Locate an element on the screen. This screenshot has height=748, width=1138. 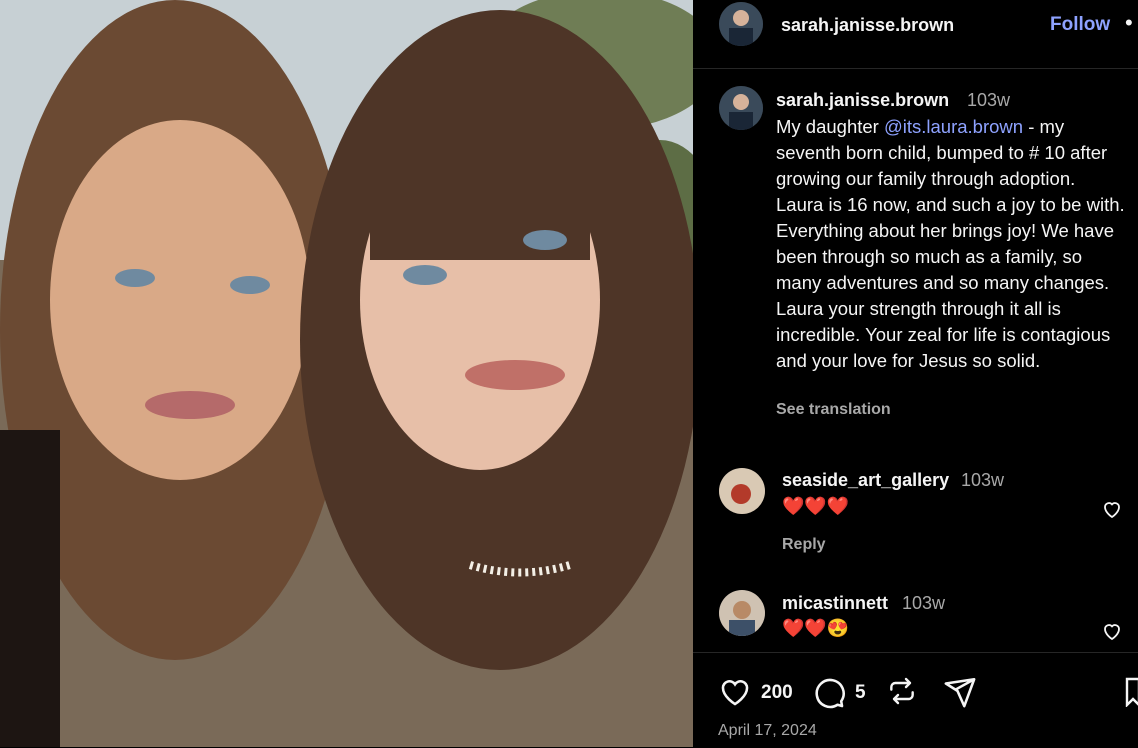
save-icon is located at coordinates (1131, 692).